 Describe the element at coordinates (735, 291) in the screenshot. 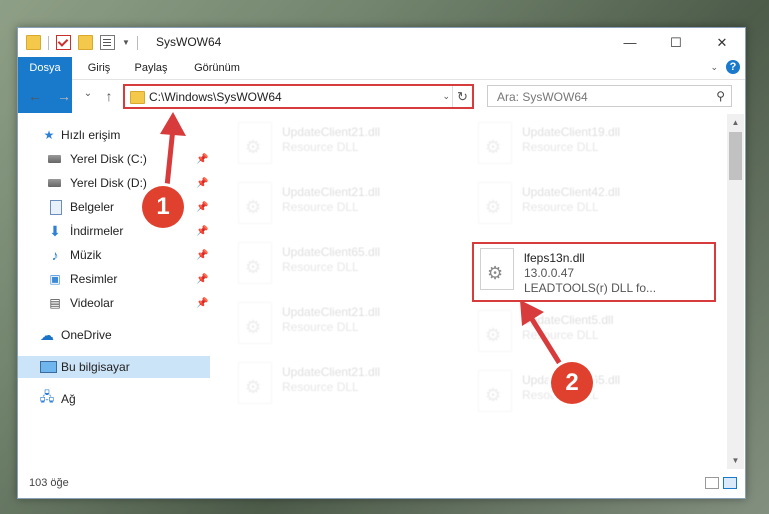

I see `vertical-scrollbar: ▲ ▼` at that location.